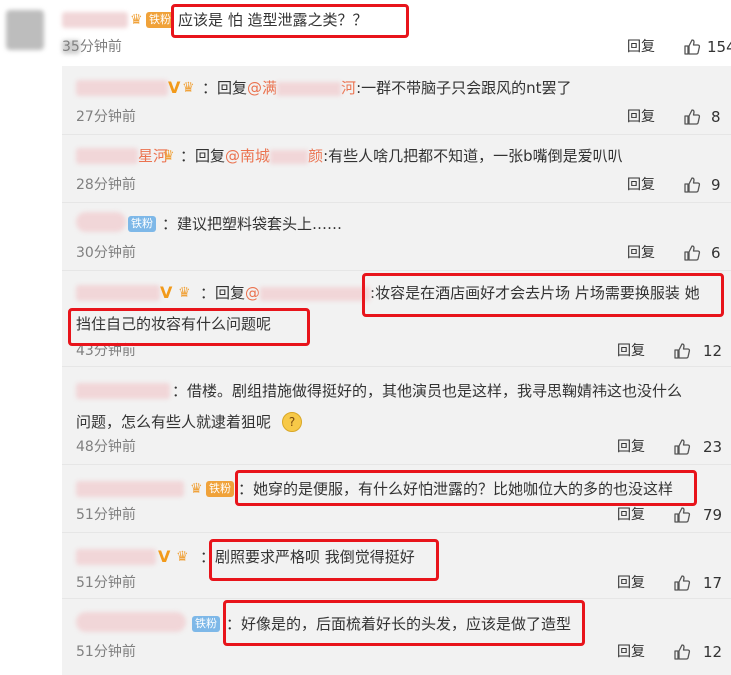 The image size is (731, 675). I want to click on timestamp: 28分钟前, so click(106, 185).